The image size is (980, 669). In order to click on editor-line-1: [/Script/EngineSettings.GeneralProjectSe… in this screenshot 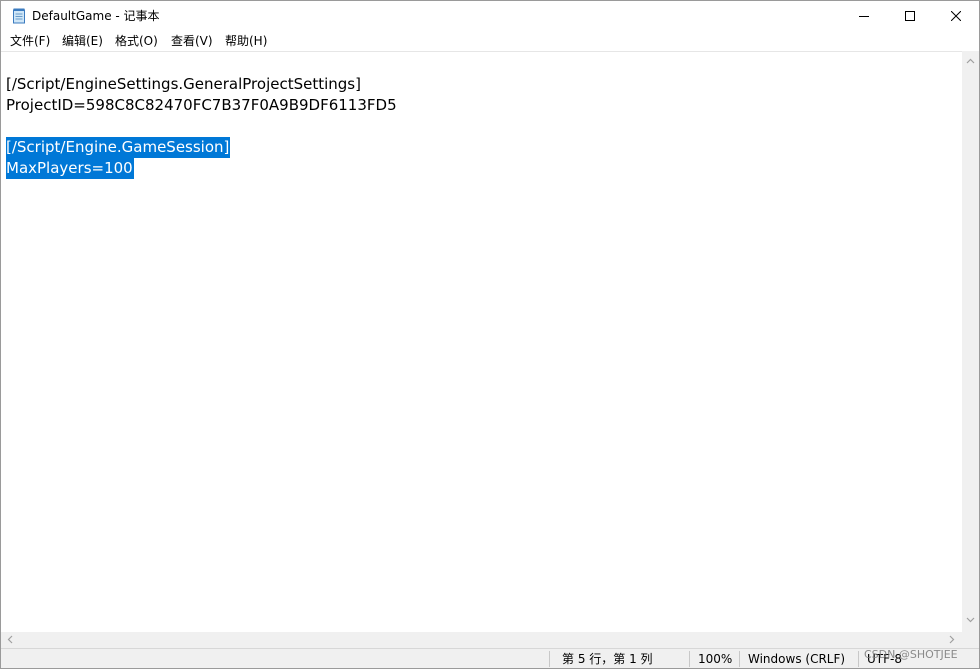, I will do `click(183, 84)`.